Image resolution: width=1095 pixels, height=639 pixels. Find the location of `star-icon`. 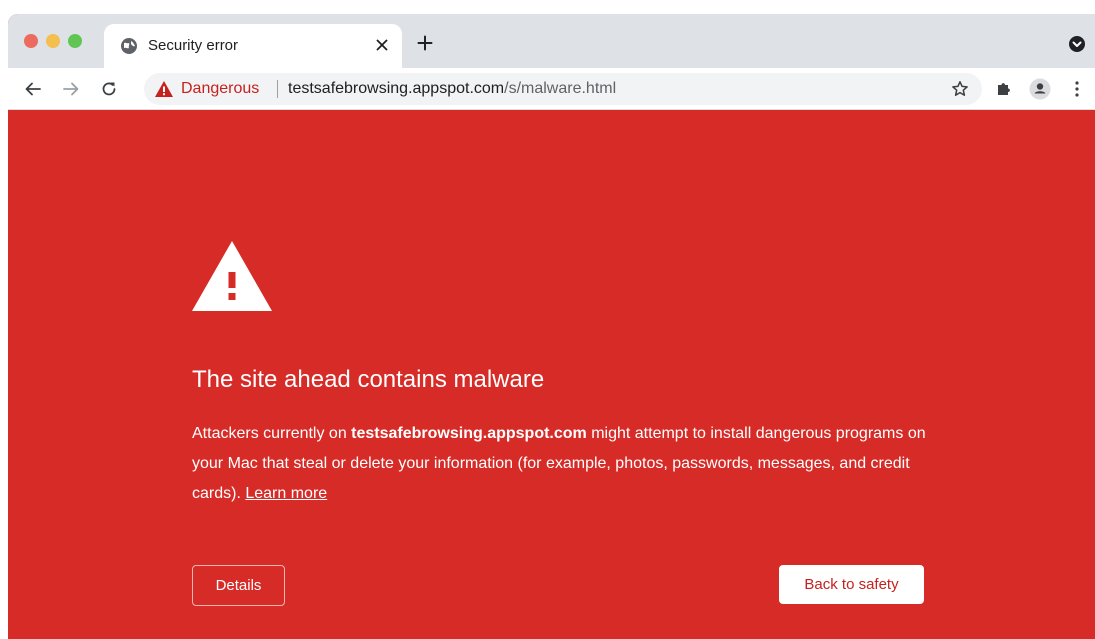

star-icon is located at coordinates (960, 88).